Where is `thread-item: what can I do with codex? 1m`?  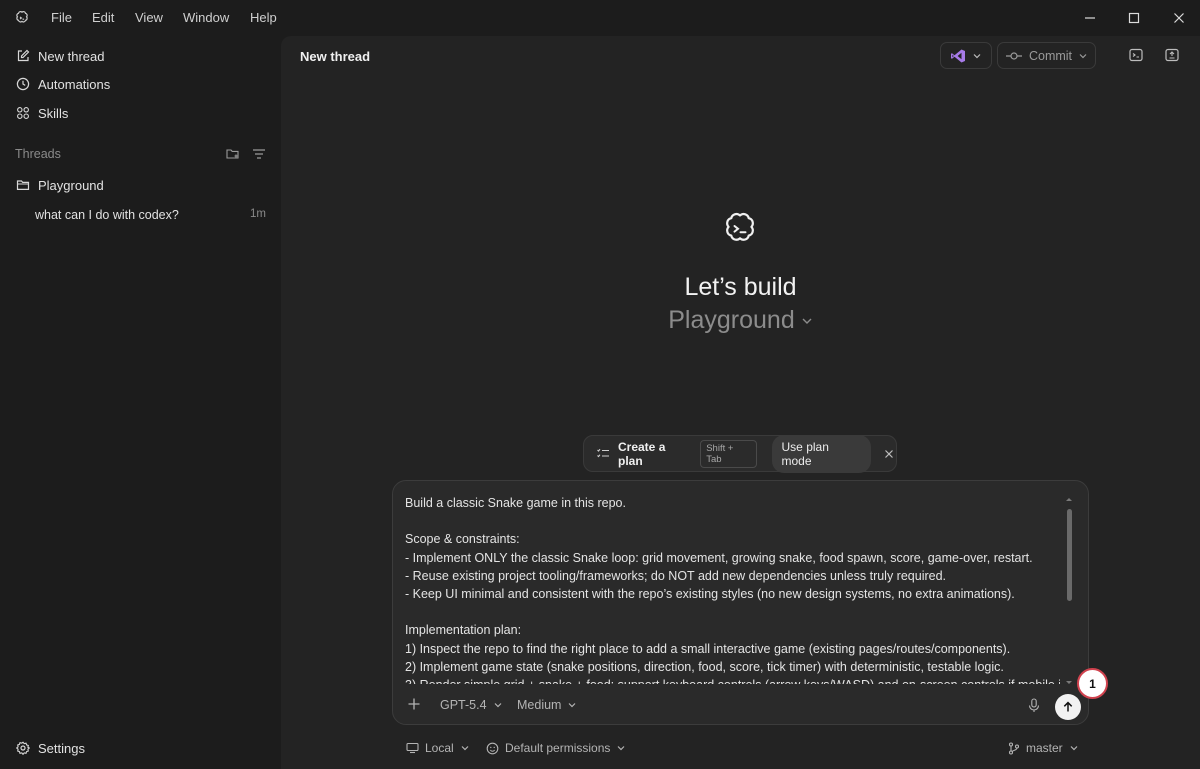
thread-item: what can I do with codex? 1m is located at coordinates (150, 215).